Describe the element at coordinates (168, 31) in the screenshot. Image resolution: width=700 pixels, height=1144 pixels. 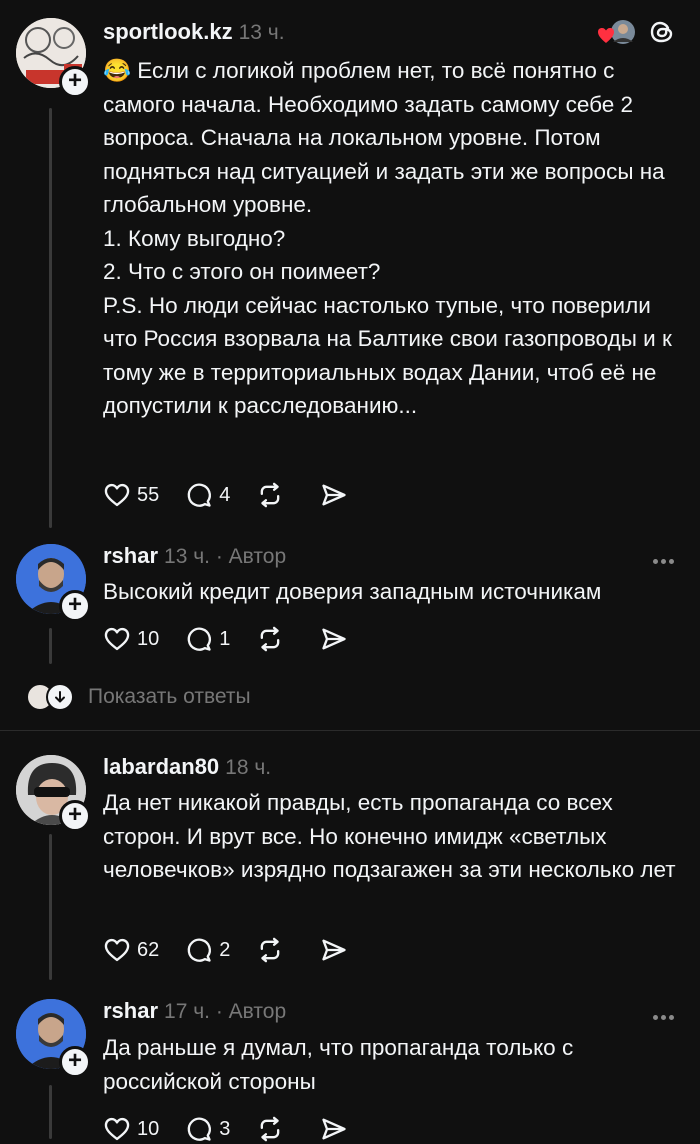
I see `username-label: sportlook.kz` at that location.